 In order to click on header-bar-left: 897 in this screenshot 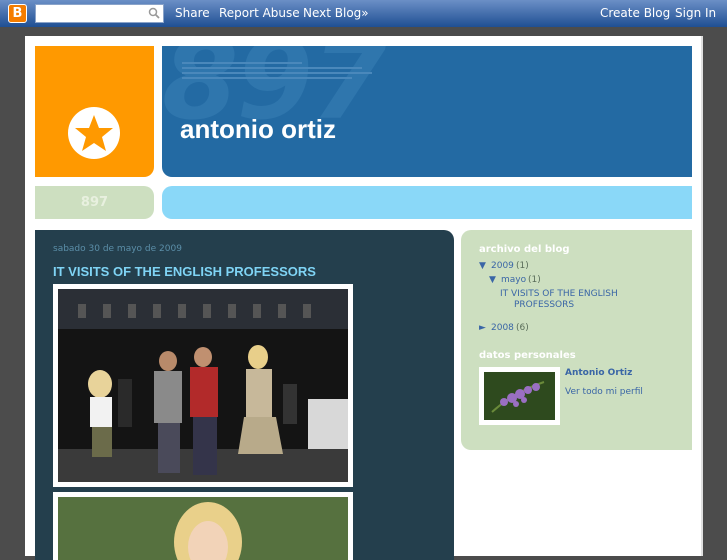, I will do `click(94, 202)`.